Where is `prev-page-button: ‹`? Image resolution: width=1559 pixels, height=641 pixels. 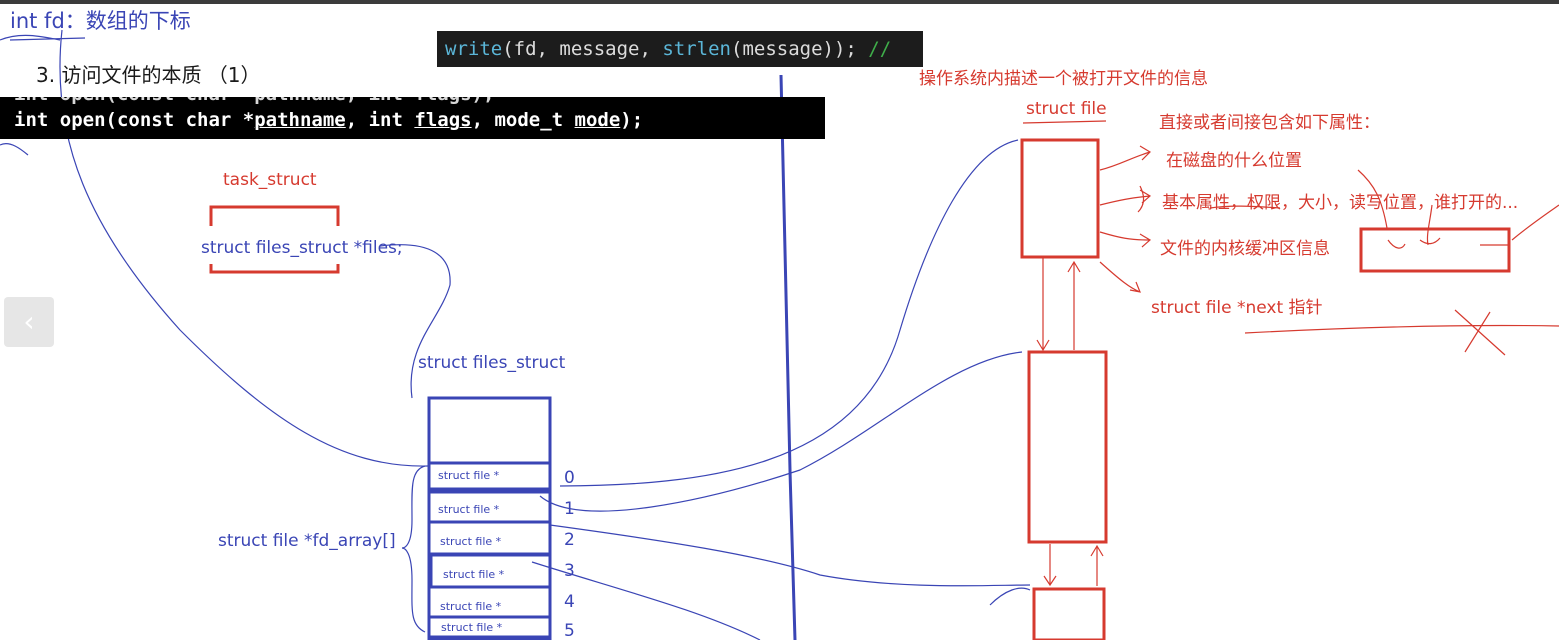 prev-page-button: ‹ is located at coordinates (29, 322).